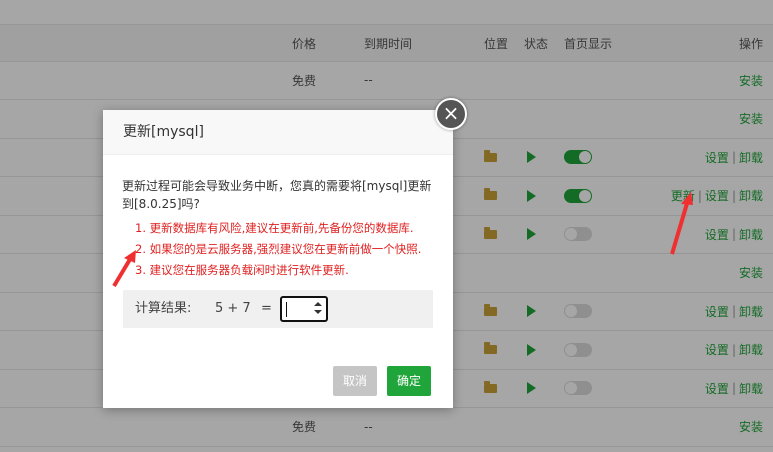  What do you see at coordinates (409, 381) in the screenshot?
I see `confirm-button: 确定` at bounding box center [409, 381].